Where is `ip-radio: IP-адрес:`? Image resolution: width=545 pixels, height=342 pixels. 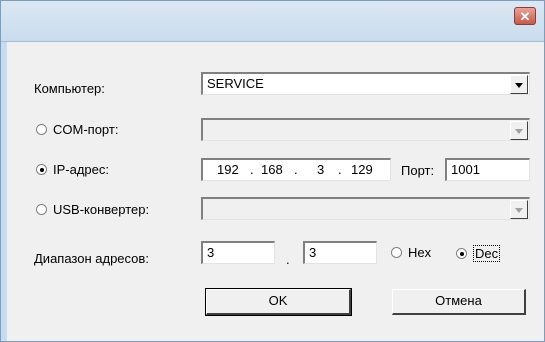 ip-radio: IP-адрес: is located at coordinates (72, 169).